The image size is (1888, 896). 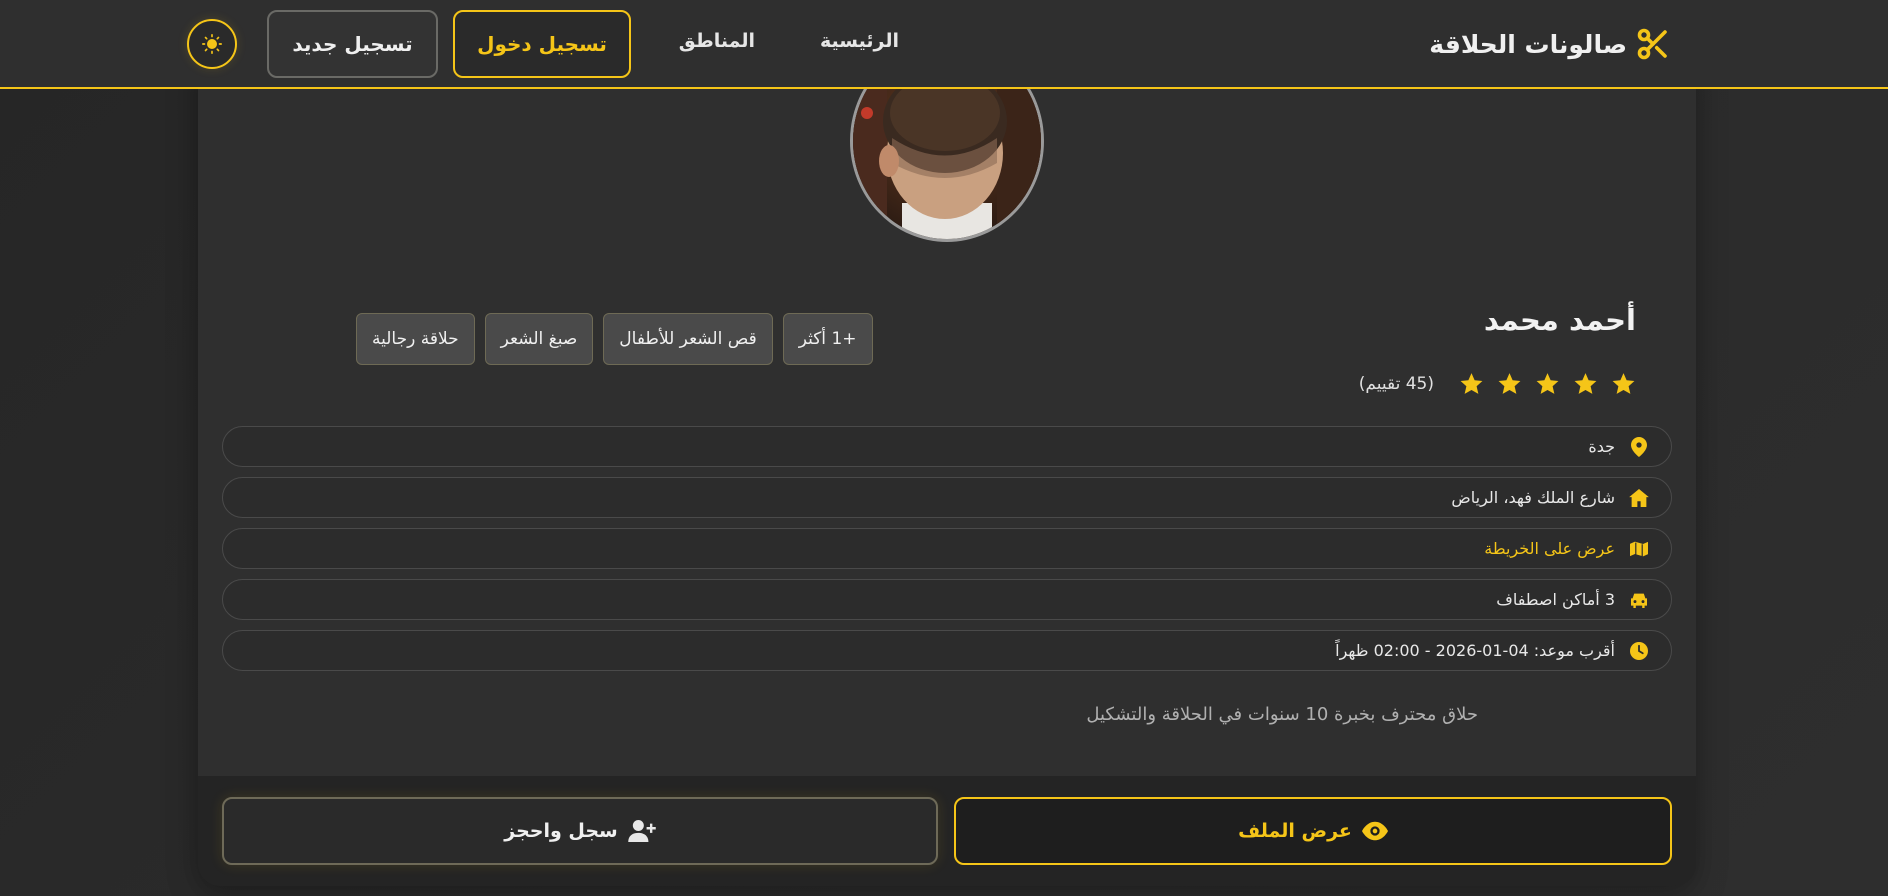 What do you see at coordinates (1639, 600) in the screenshot?
I see `car-icon` at bounding box center [1639, 600].